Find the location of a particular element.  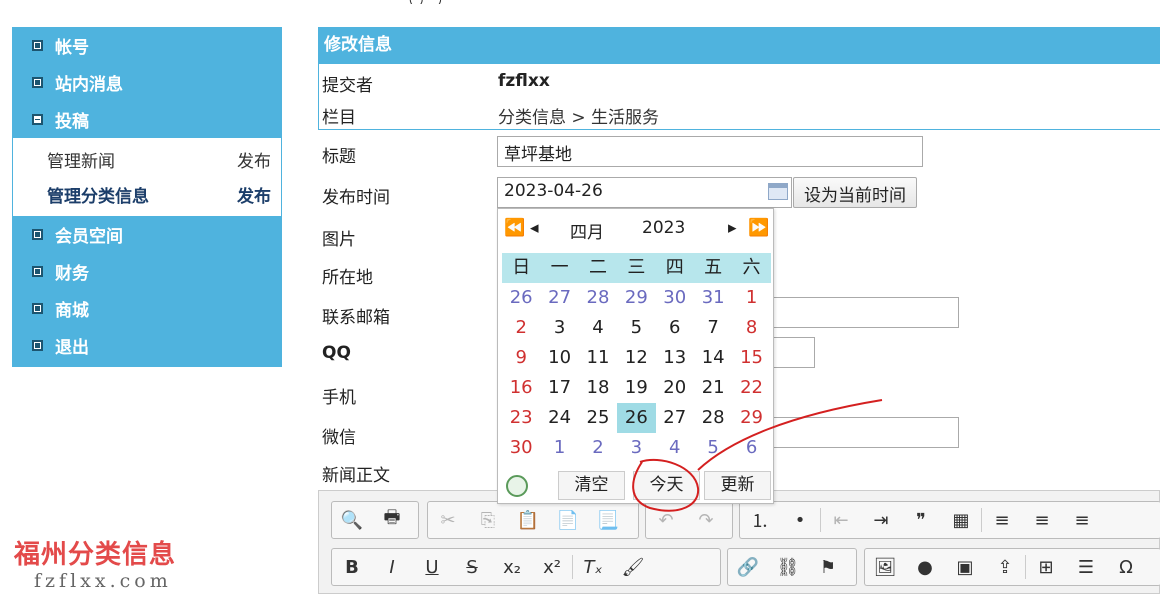

upload-icon: ⇪ is located at coordinates (1005, 567).